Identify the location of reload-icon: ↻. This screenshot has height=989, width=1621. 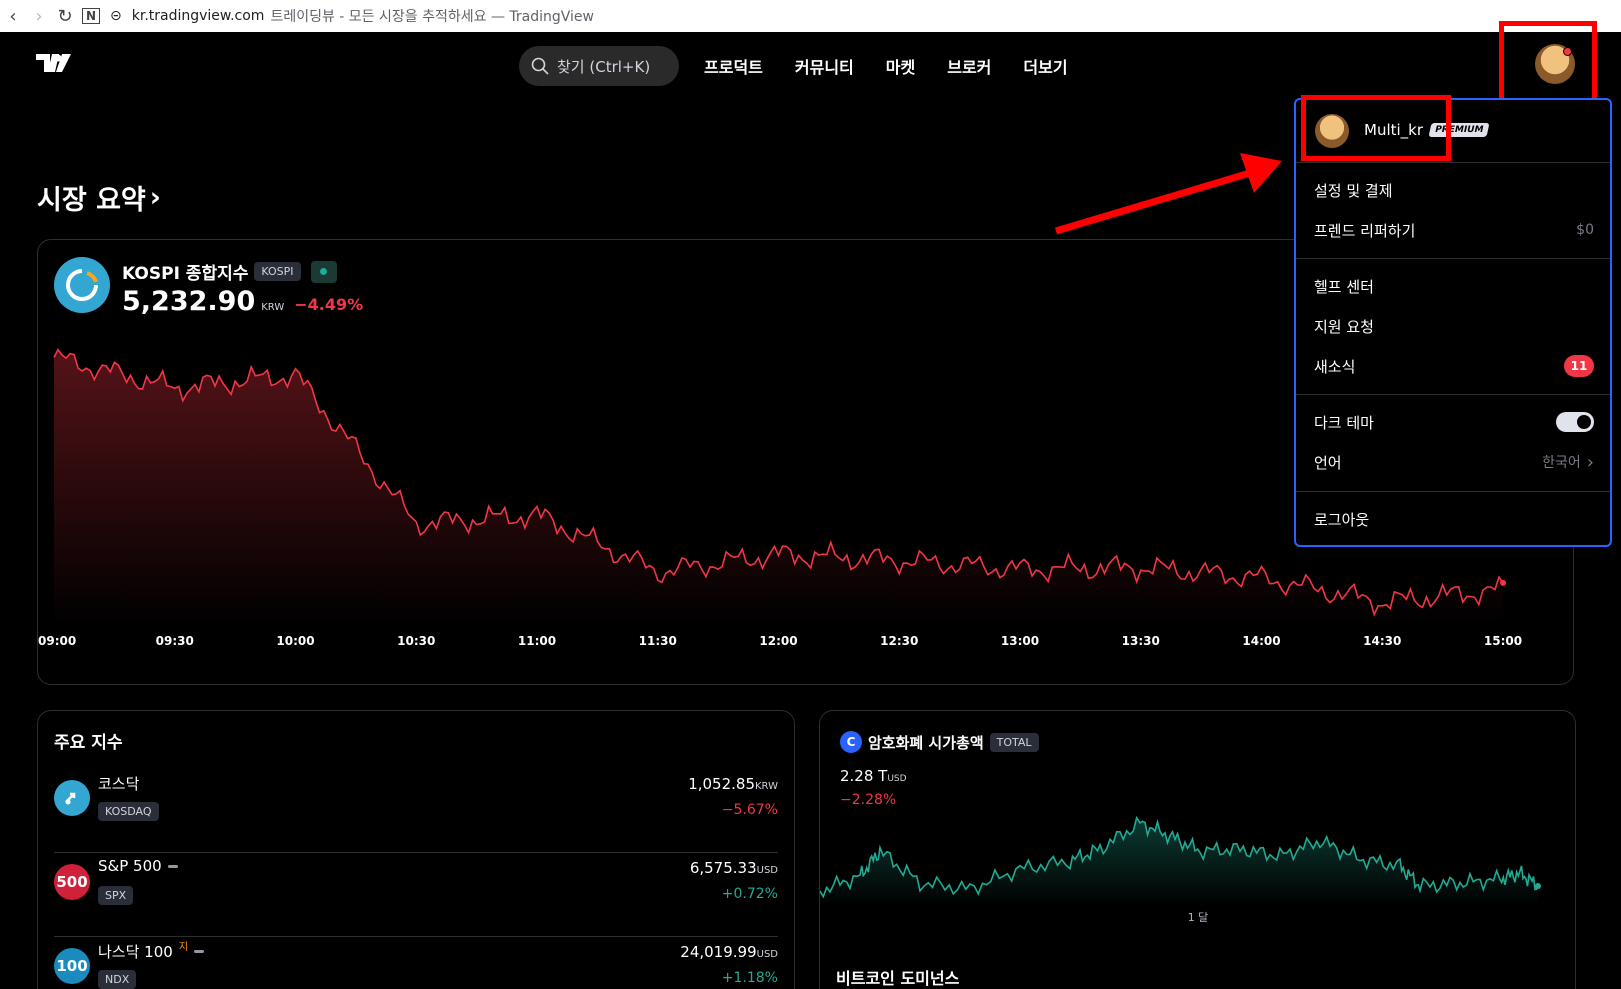
(65, 16).